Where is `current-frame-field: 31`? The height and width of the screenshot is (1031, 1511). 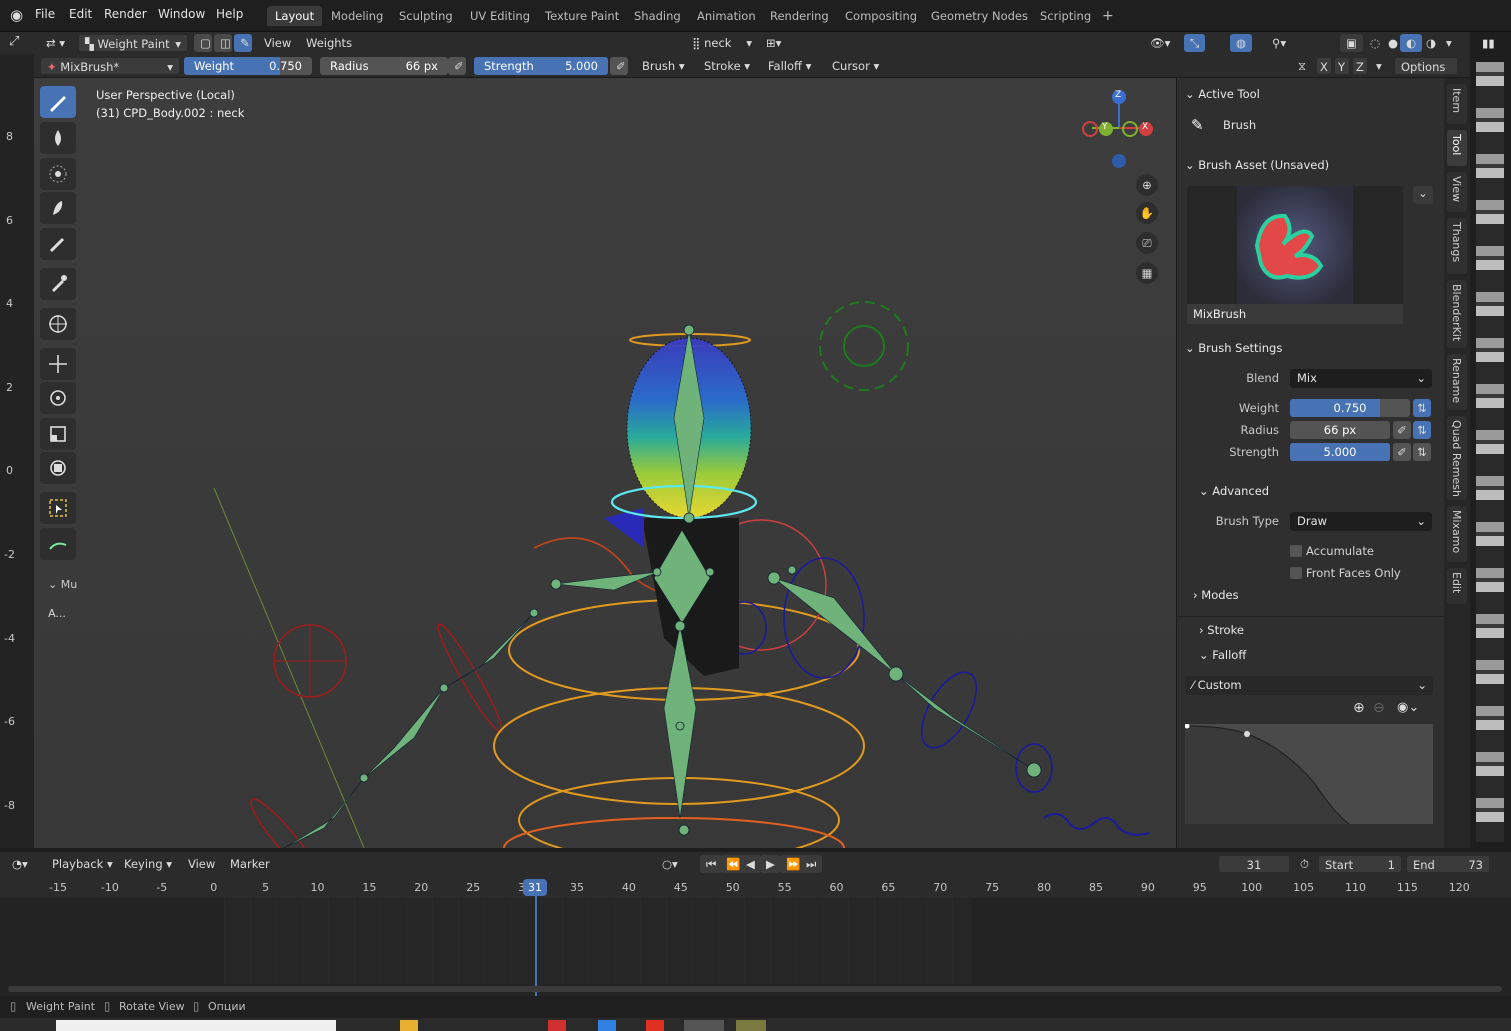
current-frame-field: 31 is located at coordinates (1254, 864).